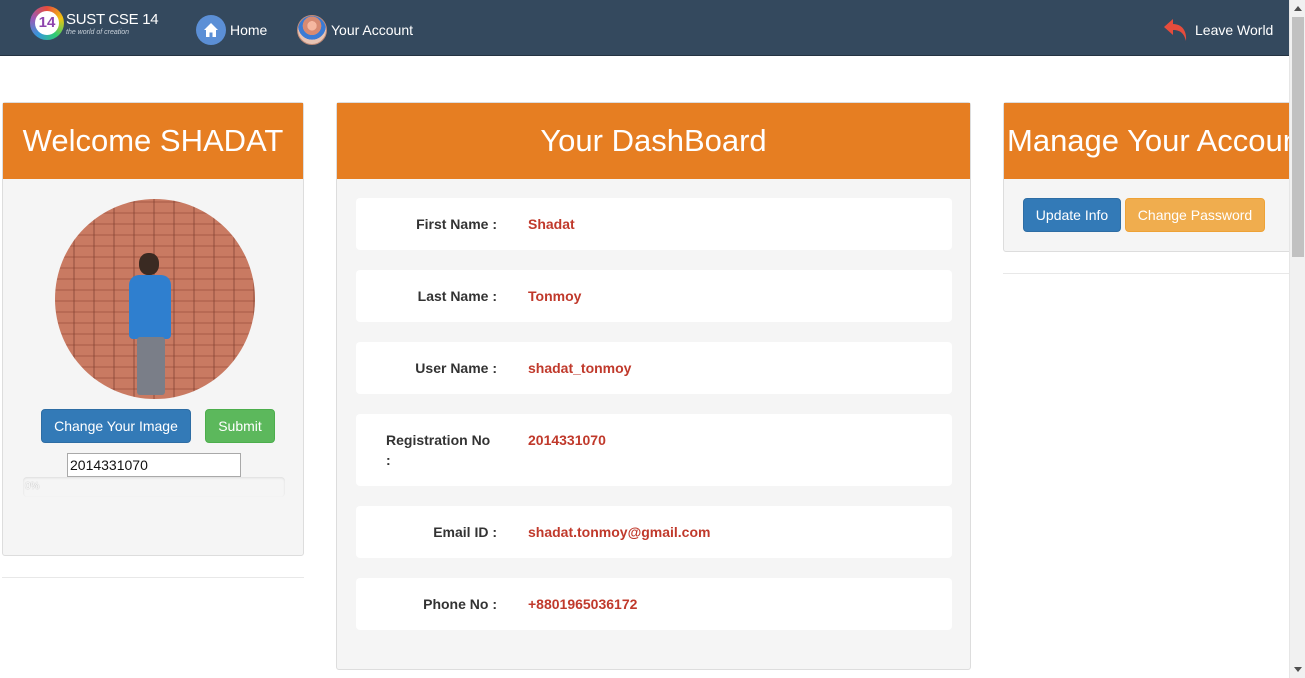 The height and width of the screenshot is (678, 1305). I want to click on right-divider, so click(1146, 273).